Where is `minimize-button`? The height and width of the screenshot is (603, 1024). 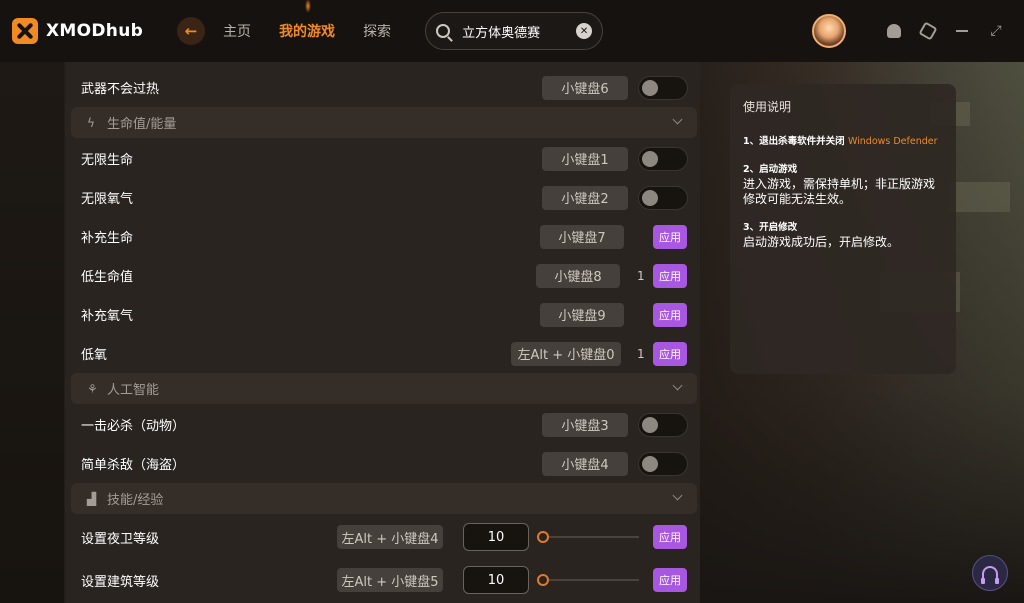 minimize-button is located at coordinates (962, 31).